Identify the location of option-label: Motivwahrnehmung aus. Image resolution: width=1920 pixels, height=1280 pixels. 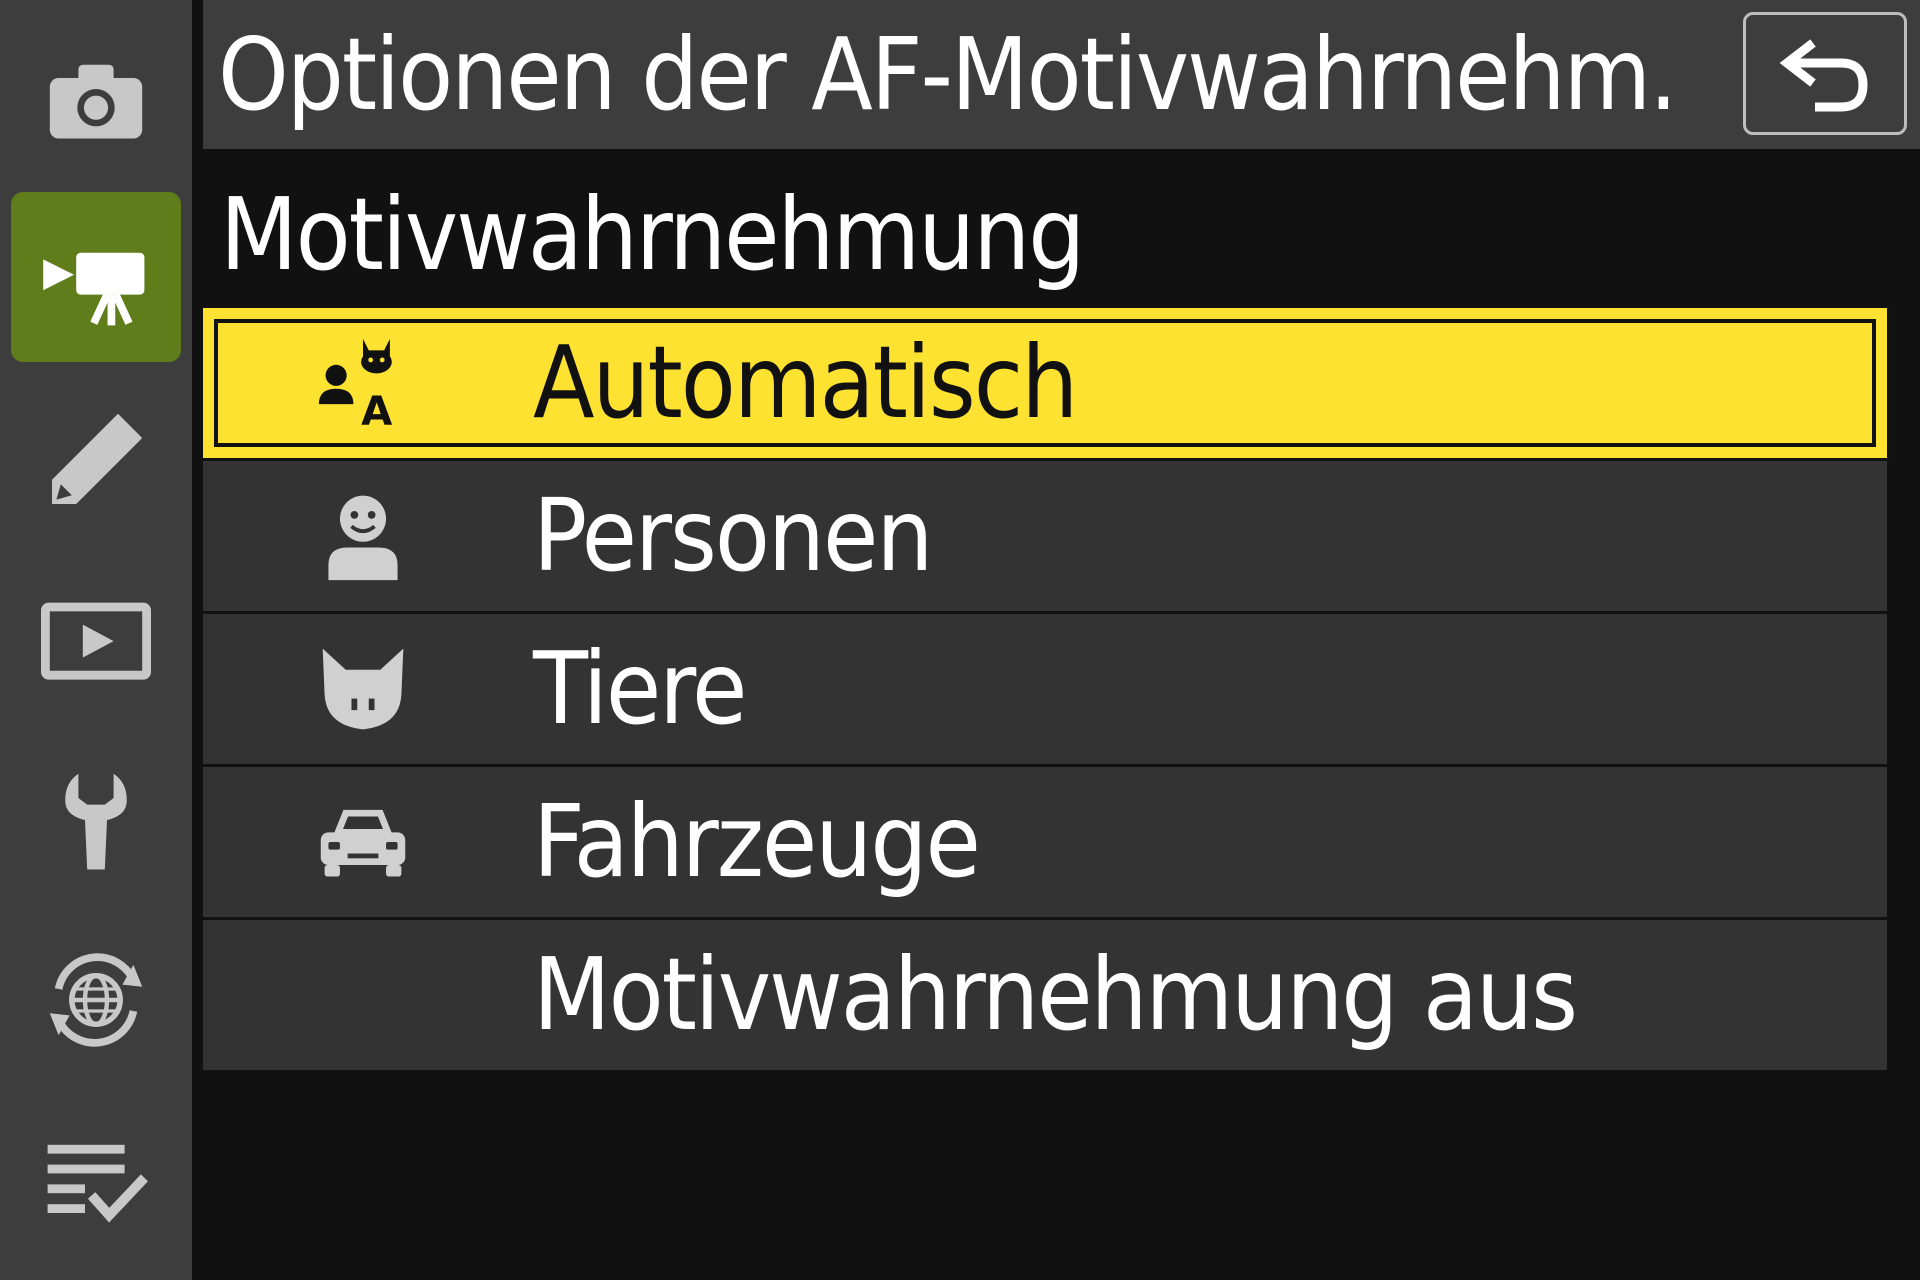
(1055, 994).